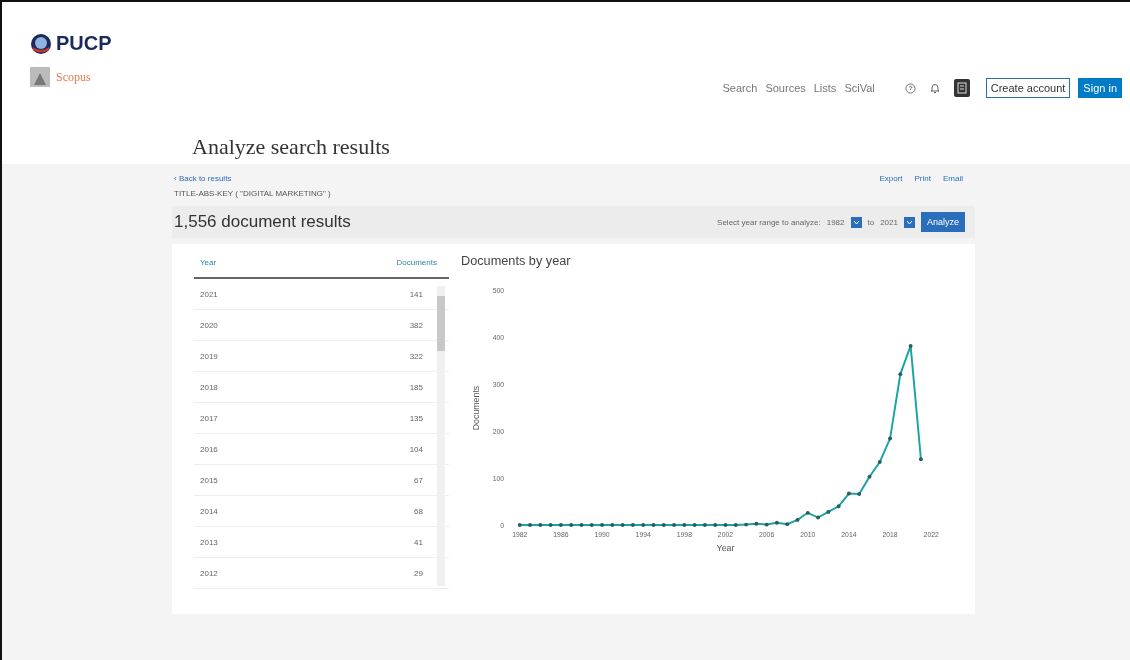 The height and width of the screenshot is (660, 1130). Describe the element at coordinates (416, 262) in the screenshot. I see `column-header: Documents` at that location.